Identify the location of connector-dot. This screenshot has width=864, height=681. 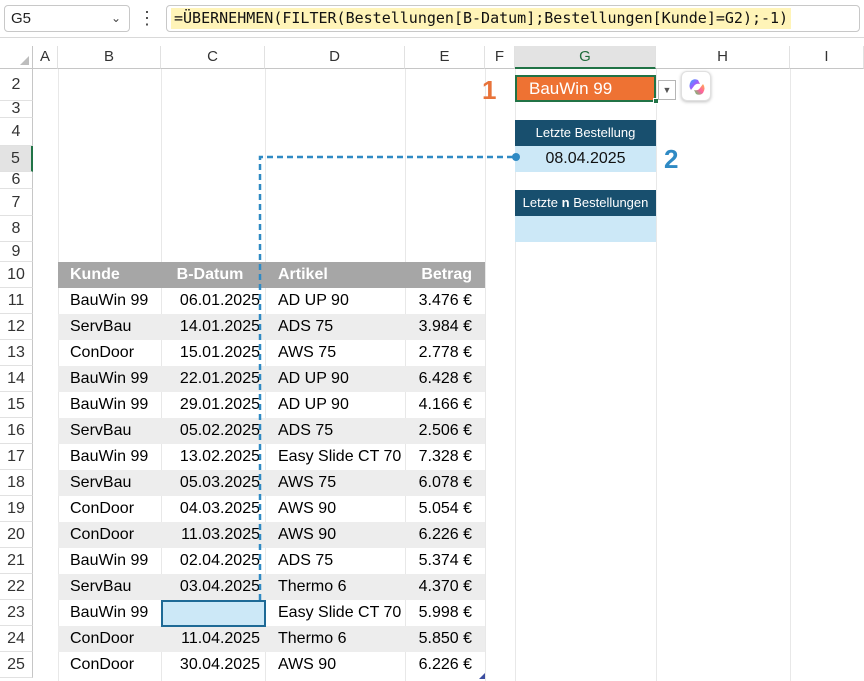
(516, 157).